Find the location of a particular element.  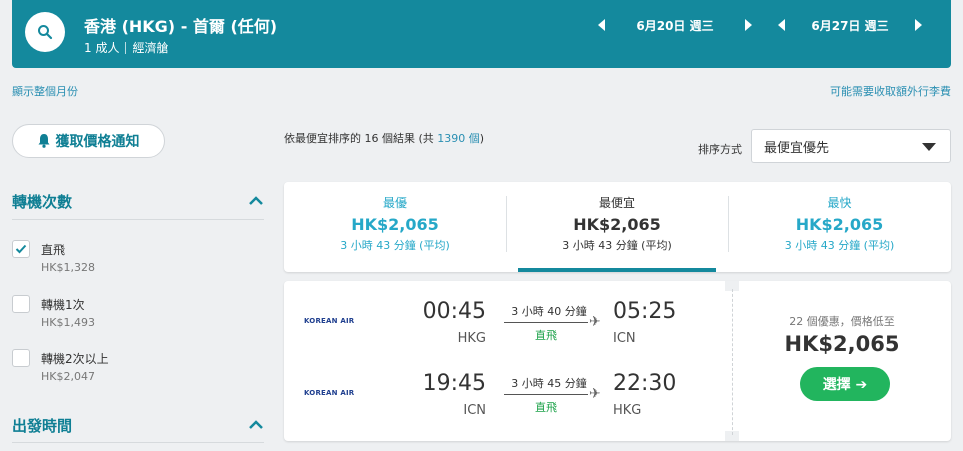

flight-price: HK$2,065 is located at coordinates (842, 344).